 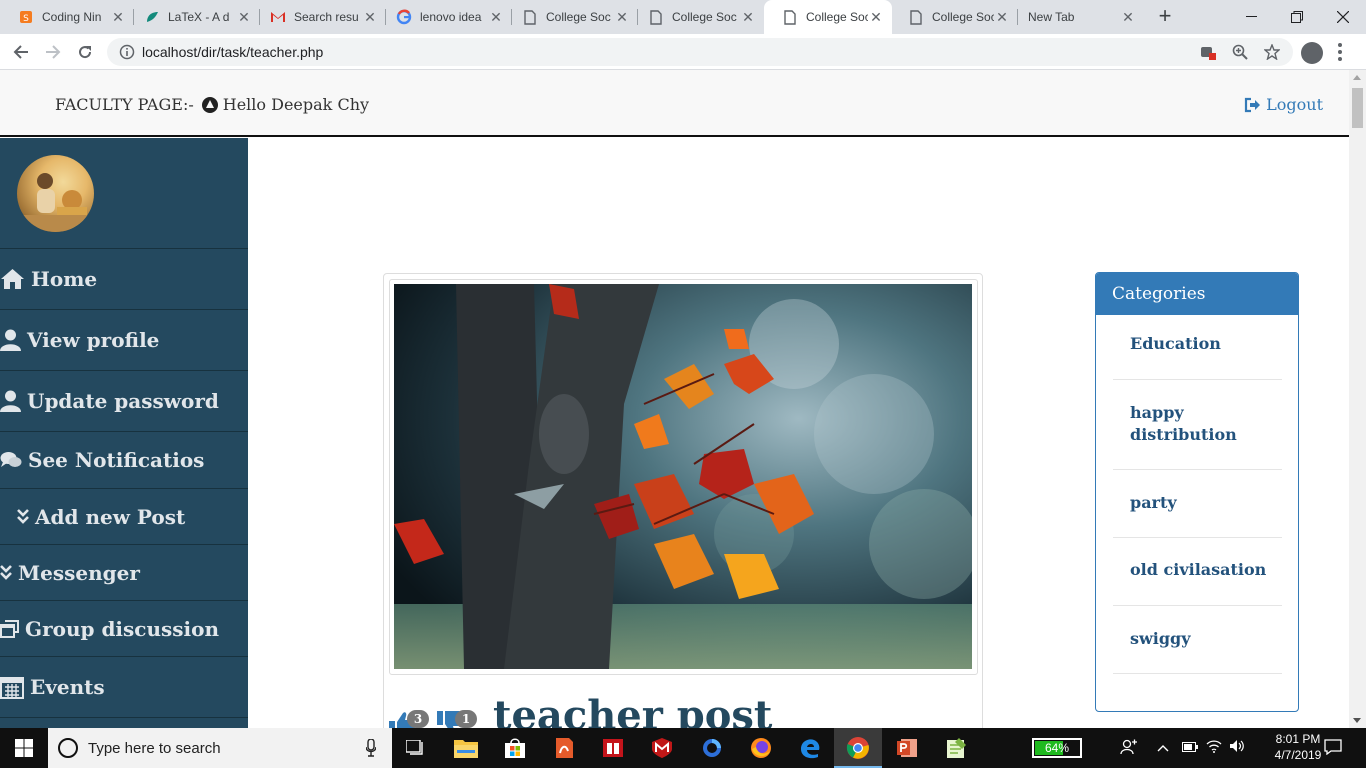 I want to click on chrome-menu-icon, so click(x=1340, y=52).